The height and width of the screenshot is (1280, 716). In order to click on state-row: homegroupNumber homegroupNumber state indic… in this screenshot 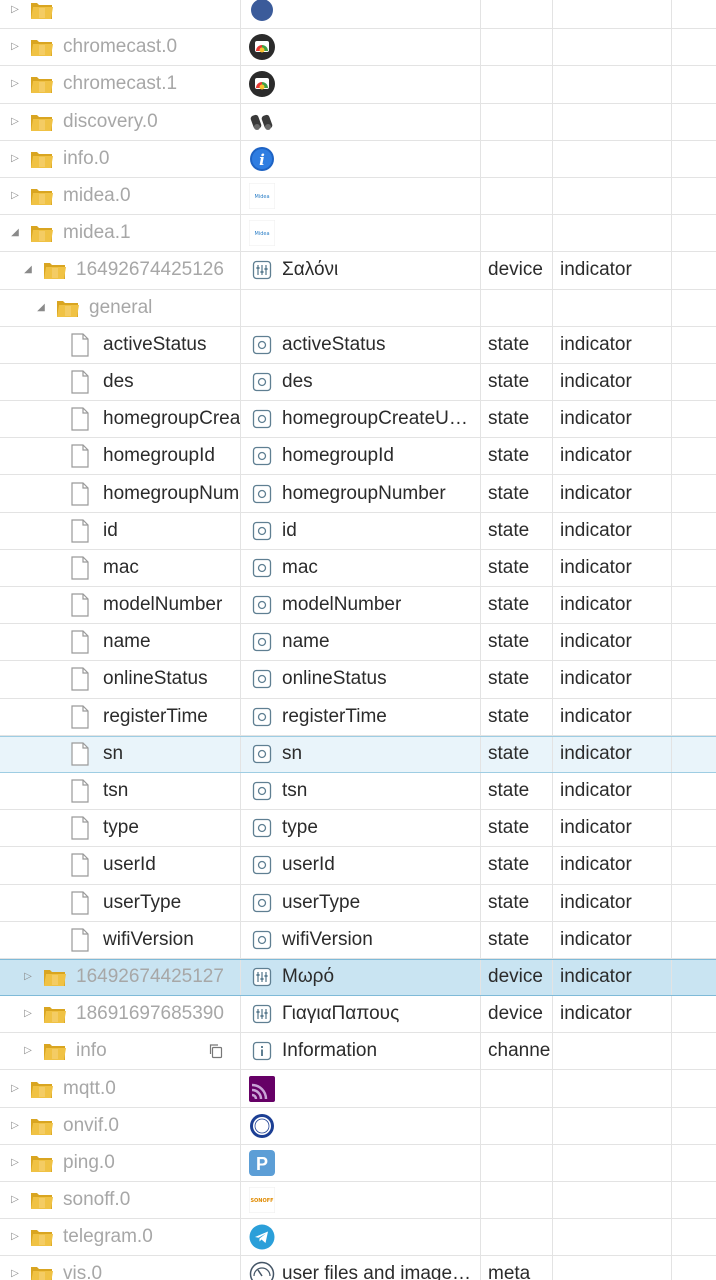, I will do `click(358, 494)`.